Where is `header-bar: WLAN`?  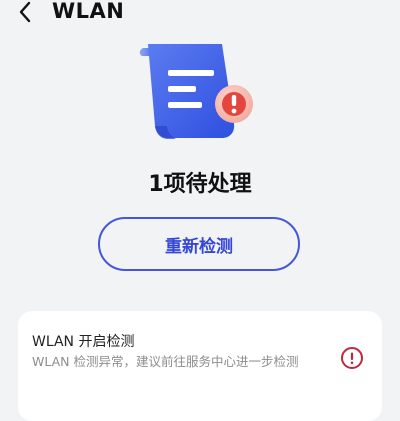 header-bar: WLAN is located at coordinates (200, 14).